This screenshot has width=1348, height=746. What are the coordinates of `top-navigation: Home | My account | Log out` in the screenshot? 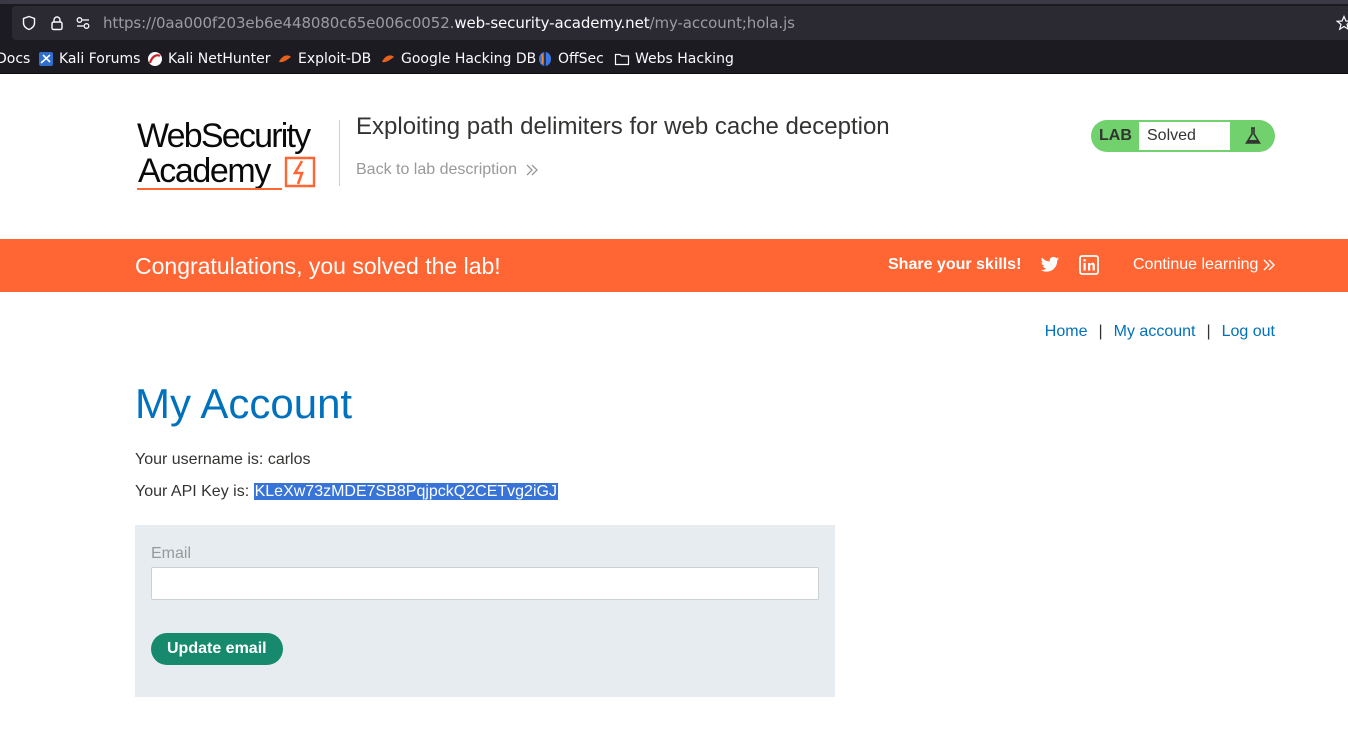 It's located at (1160, 332).